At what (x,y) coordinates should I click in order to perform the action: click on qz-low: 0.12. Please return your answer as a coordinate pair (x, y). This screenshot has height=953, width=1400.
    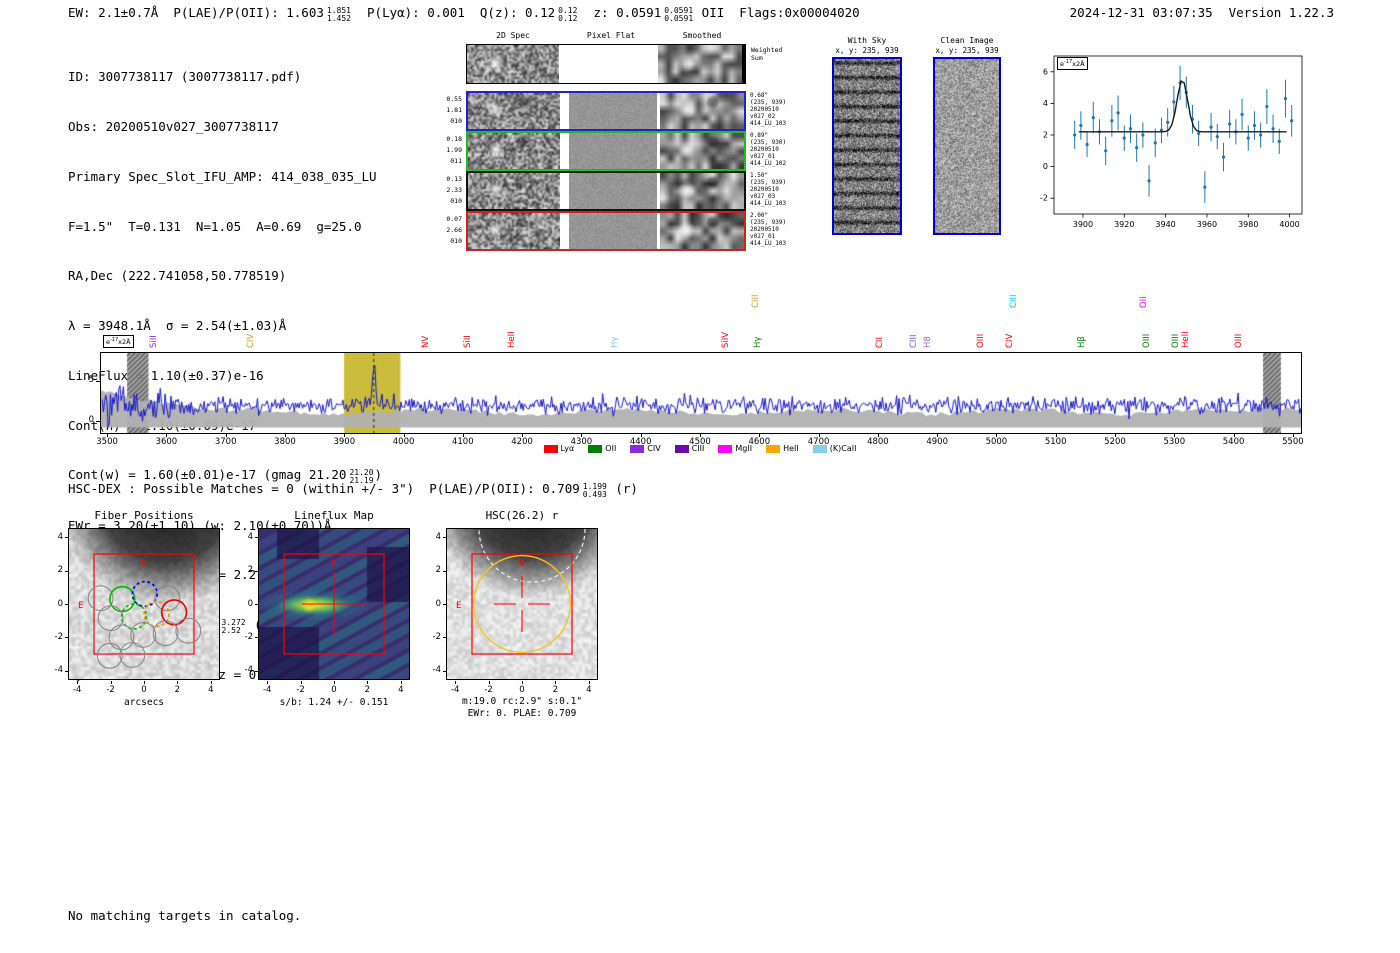
    Looking at the image, I should click on (568, 18).